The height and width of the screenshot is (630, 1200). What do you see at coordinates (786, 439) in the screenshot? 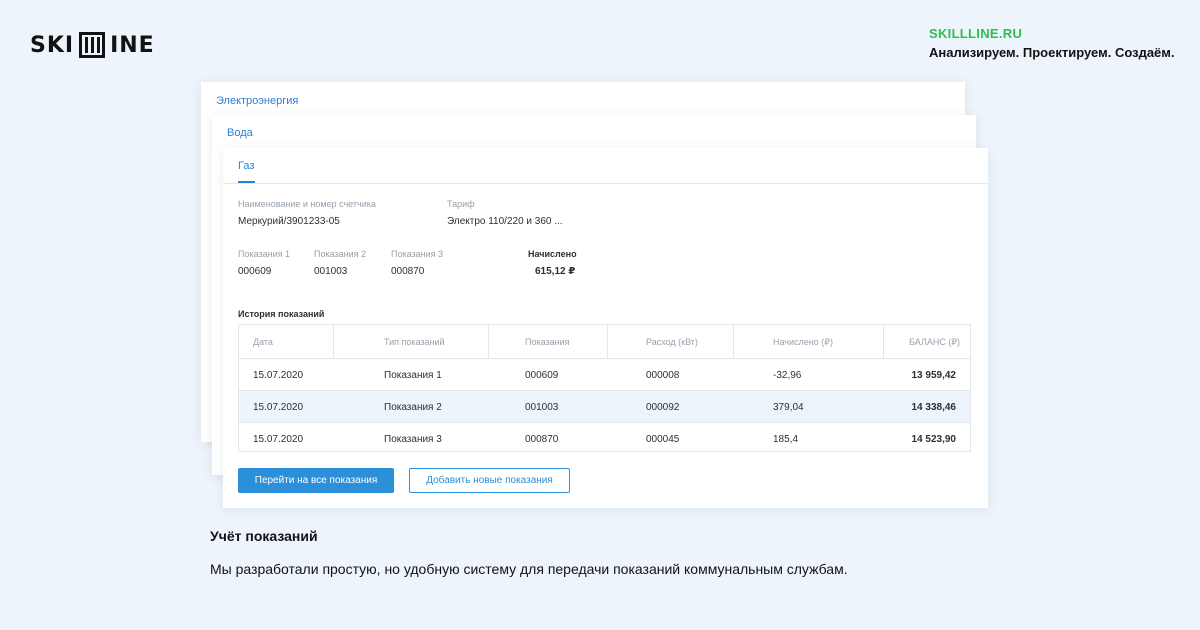
I see `cell-charged: 185,4` at bounding box center [786, 439].